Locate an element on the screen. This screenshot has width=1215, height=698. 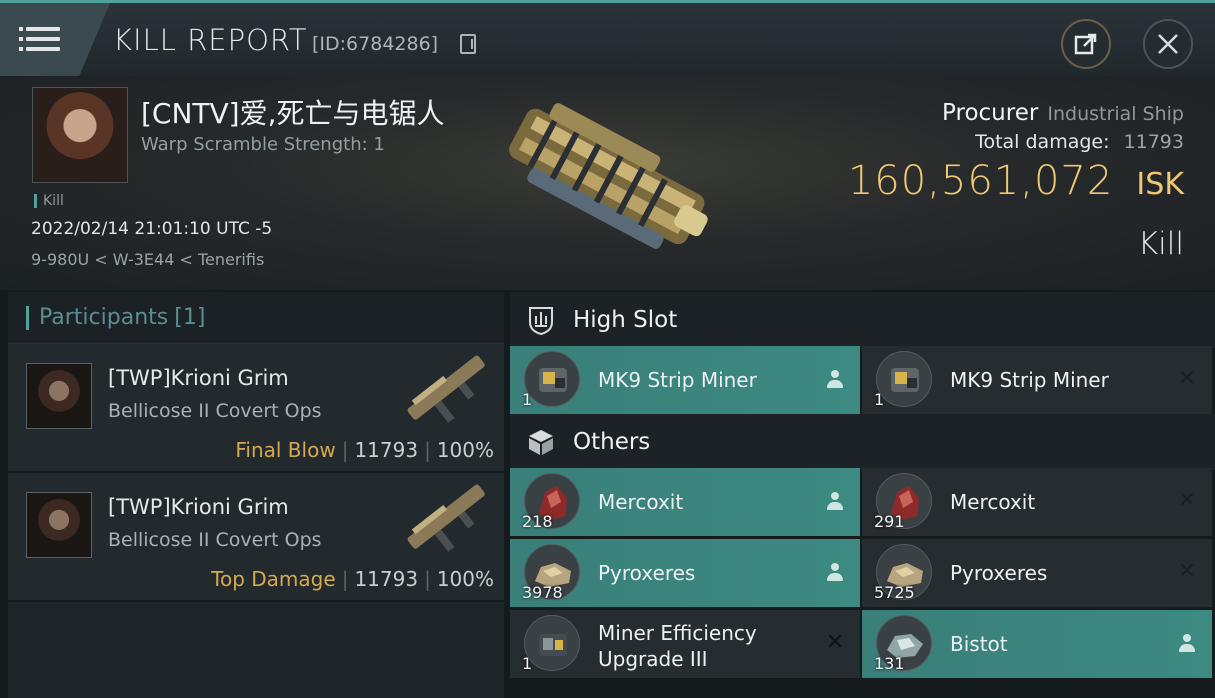
ship-type-line: Procurer Industrial Ship is located at coordinates (1063, 113).